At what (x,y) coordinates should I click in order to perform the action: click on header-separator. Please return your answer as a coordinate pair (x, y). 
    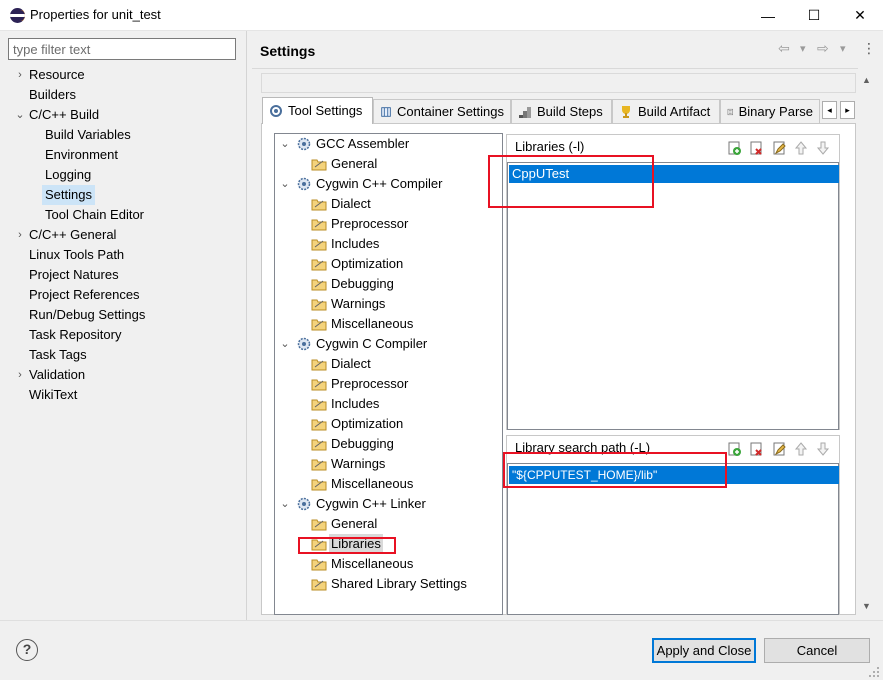
    Looking at the image, I should click on (555, 68).